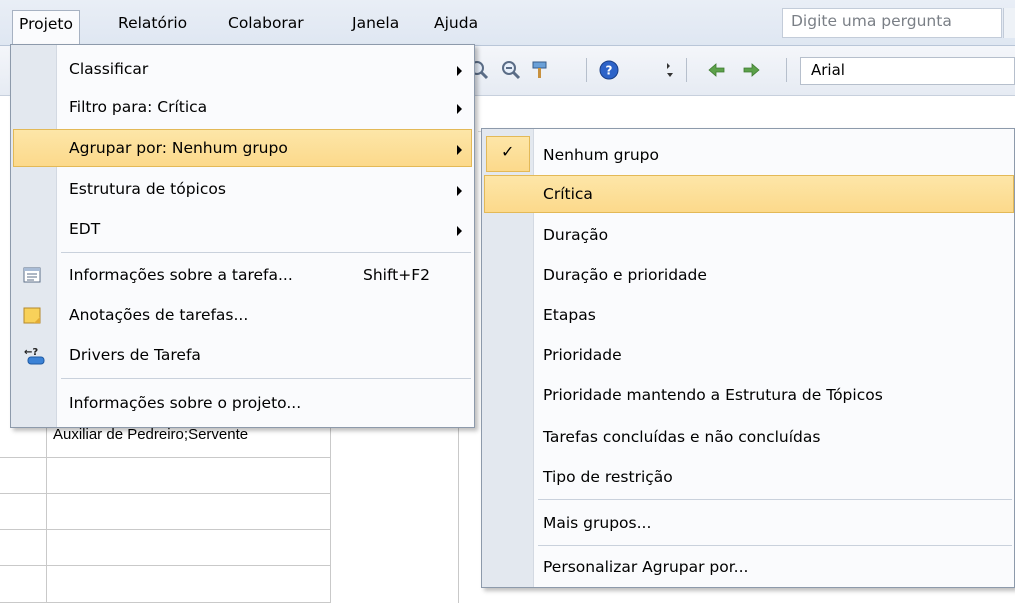  I want to click on menu-item-label: Drivers de Tarefa, so click(135, 355).